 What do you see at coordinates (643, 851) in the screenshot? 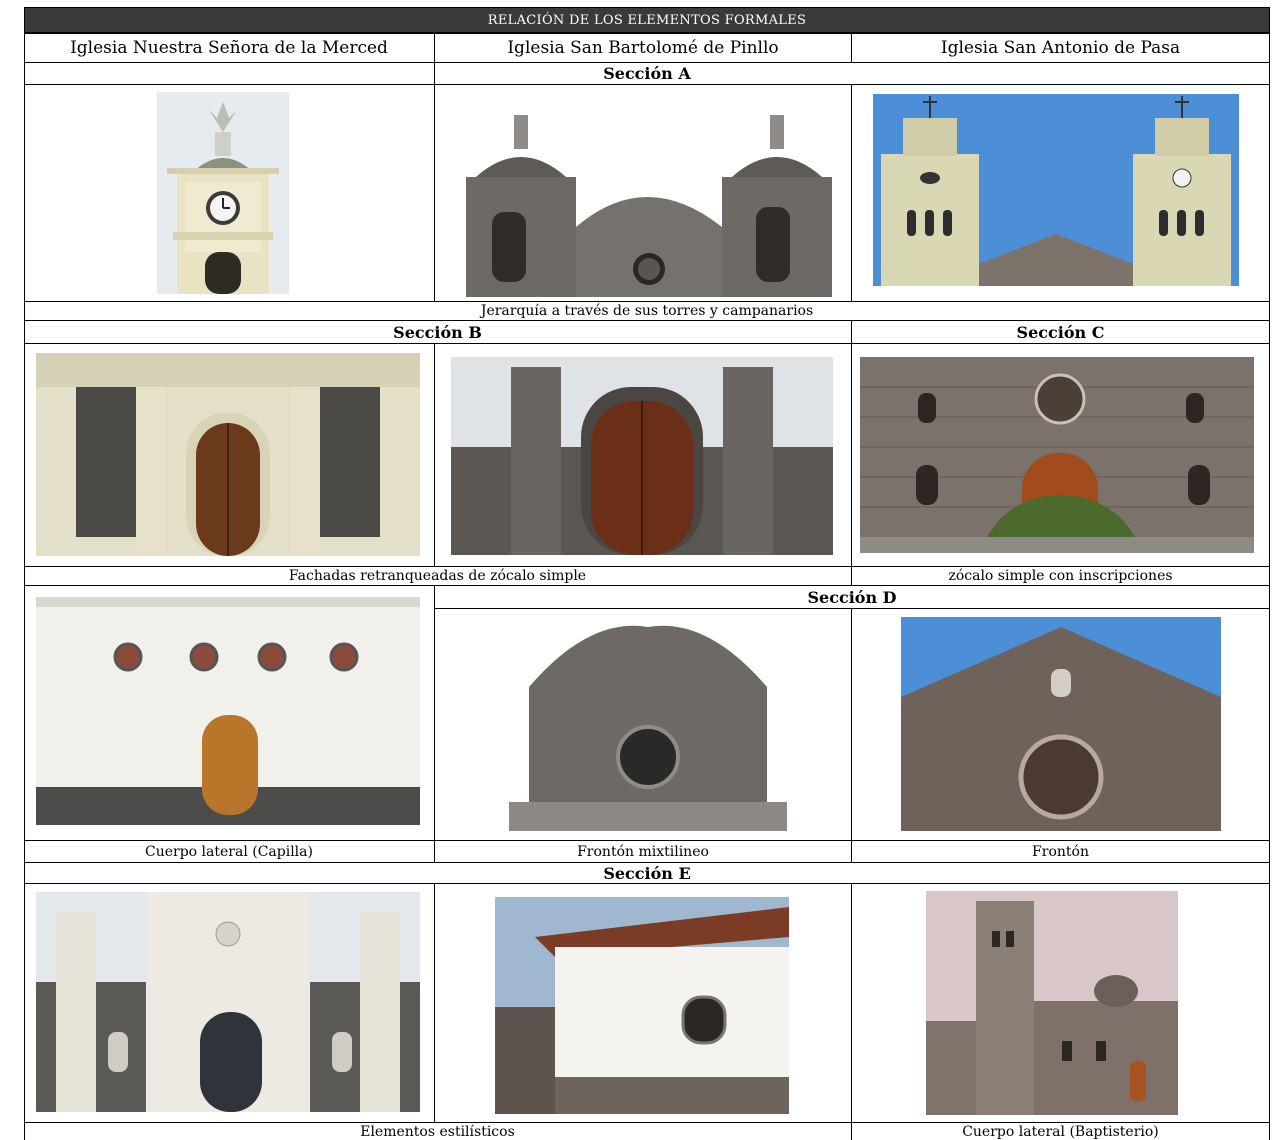
I see `caption-fronton-mixtilineo: Frontón mixtilineo` at bounding box center [643, 851].